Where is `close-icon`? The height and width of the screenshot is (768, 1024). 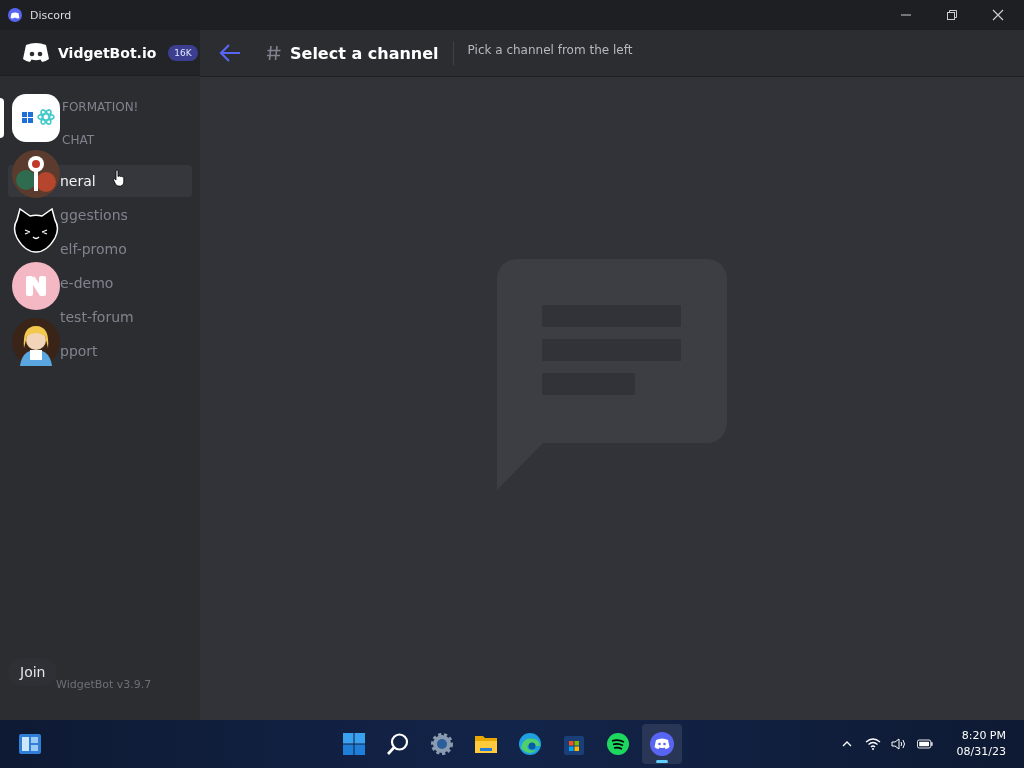 close-icon is located at coordinates (998, 15).